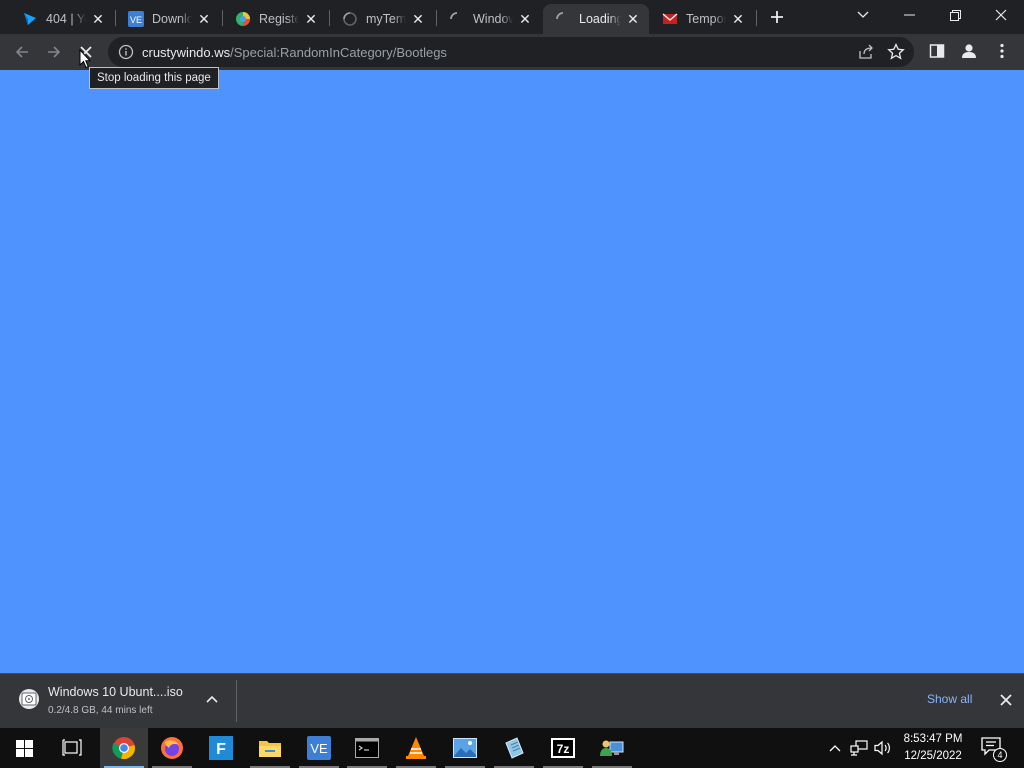 This screenshot has width=1024, height=768. Describe the element at coordinates (66, 19) in the screenshot. I see `tab-title: 404 | Yo` at that location.